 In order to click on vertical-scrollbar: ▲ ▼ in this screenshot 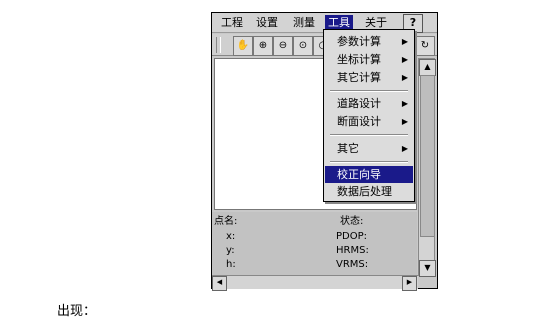, I will do `click(427, 167)`.